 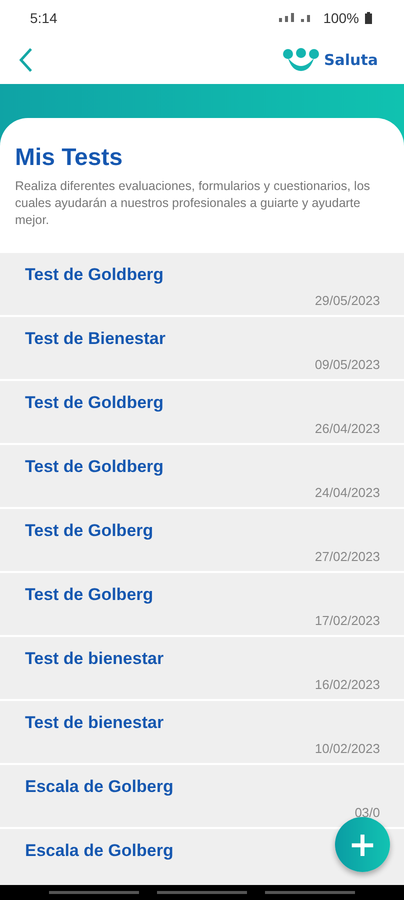 I want to click on logo-text: Saluta, so click(x=351, y=59).